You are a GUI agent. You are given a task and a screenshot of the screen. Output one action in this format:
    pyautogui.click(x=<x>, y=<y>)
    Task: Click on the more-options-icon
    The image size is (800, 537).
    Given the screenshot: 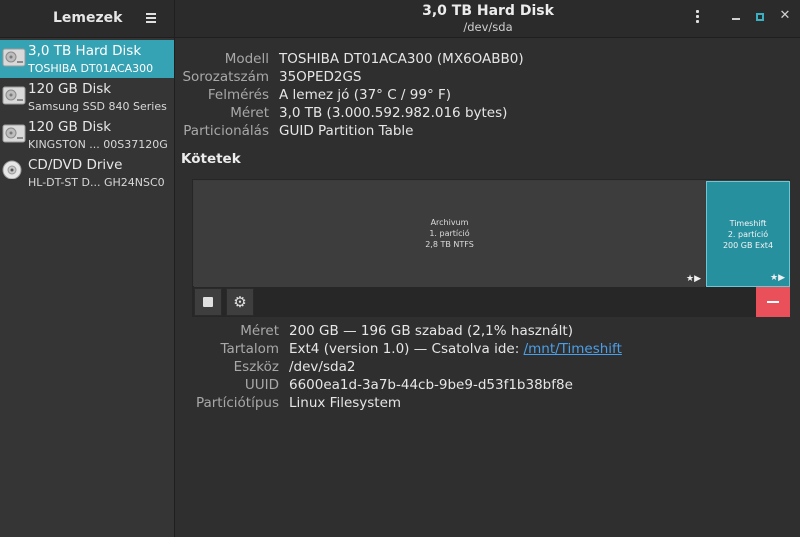 What is the action you would take?
    pyautogui.click(x=698, y=18)
    